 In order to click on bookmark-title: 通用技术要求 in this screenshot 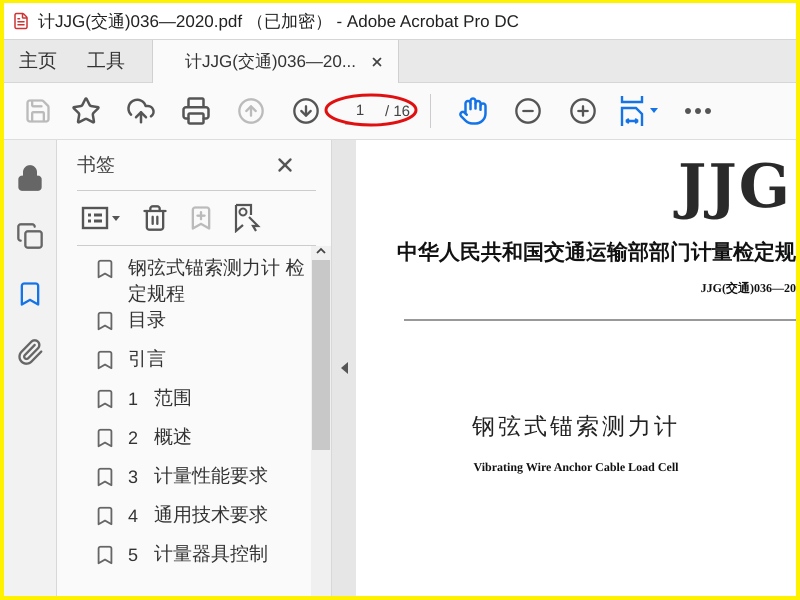, I will do `click(211, 516)`.